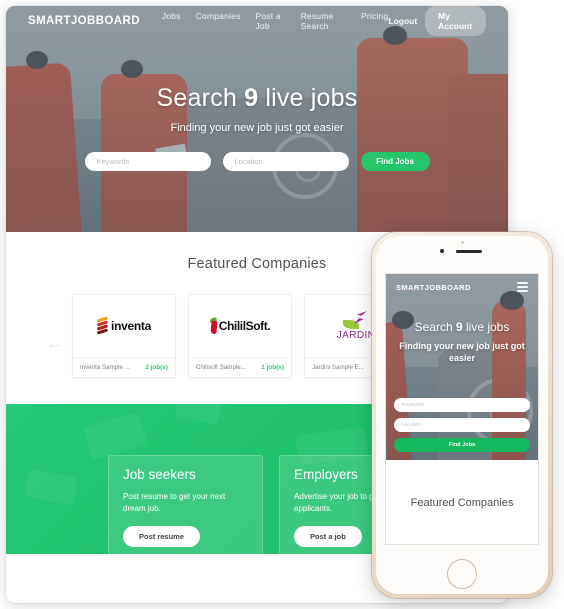 The width and height of the screenshot is (564, 609). What do you see at coordinates (285, 161) in the screenshot?
I see `location-input` at bounding box center [285, 161].